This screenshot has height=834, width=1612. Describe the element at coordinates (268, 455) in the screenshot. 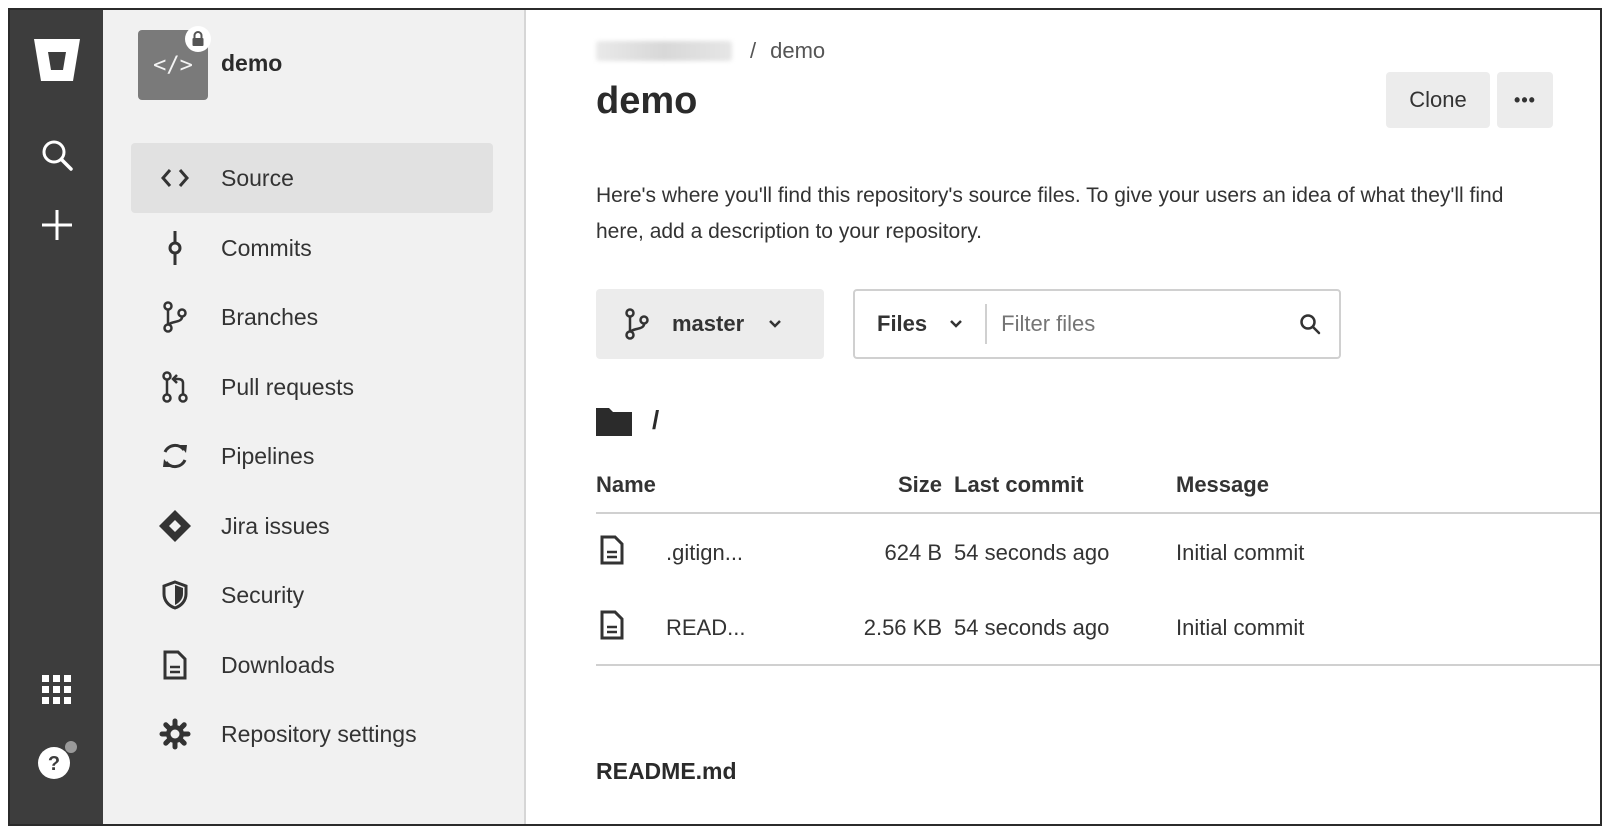

I see `sidebar-item-label: Pipelines` at that location.